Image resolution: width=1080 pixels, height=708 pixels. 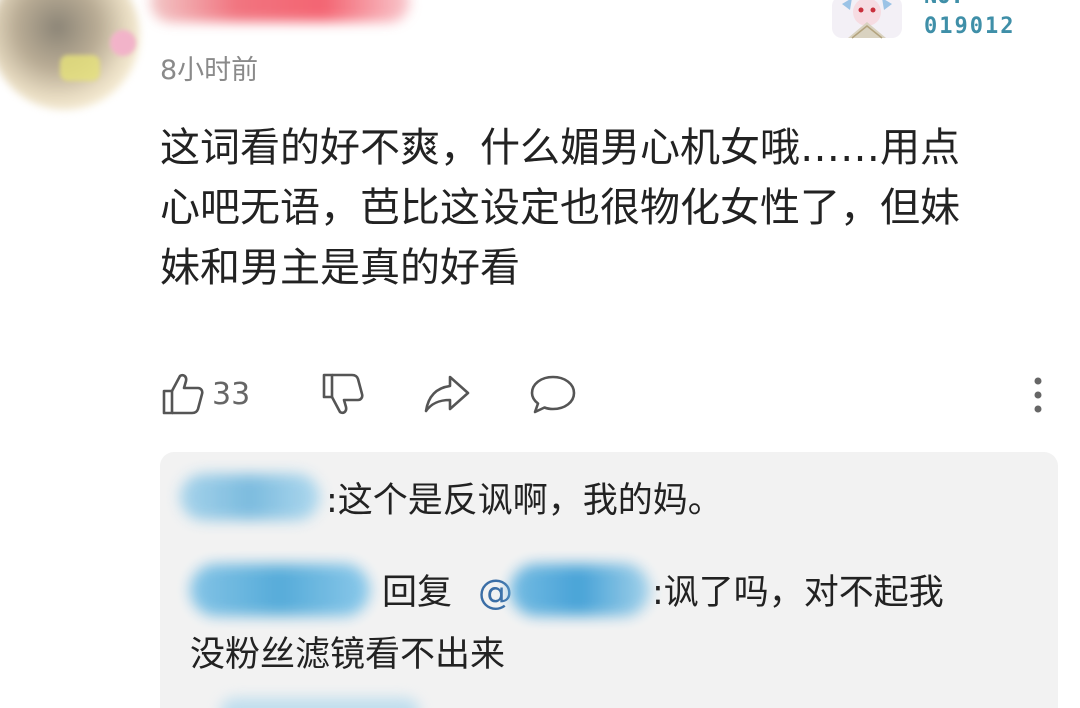 I want to click on comment-icon, so click(x=553, y=394).